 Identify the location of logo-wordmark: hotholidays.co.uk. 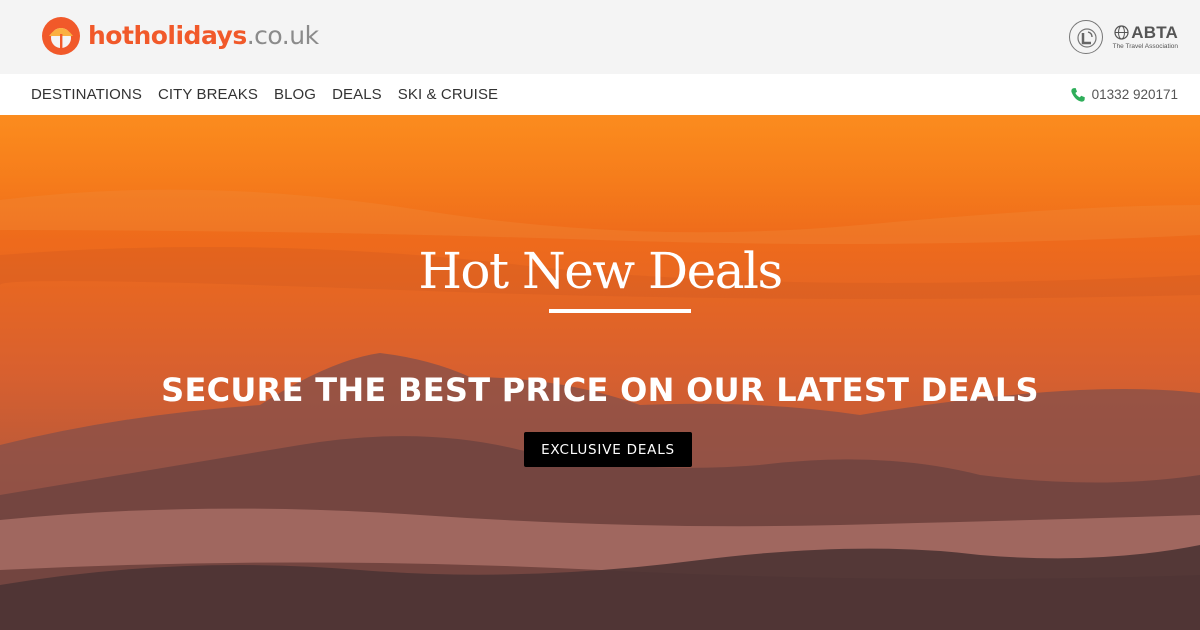
(203, 36).